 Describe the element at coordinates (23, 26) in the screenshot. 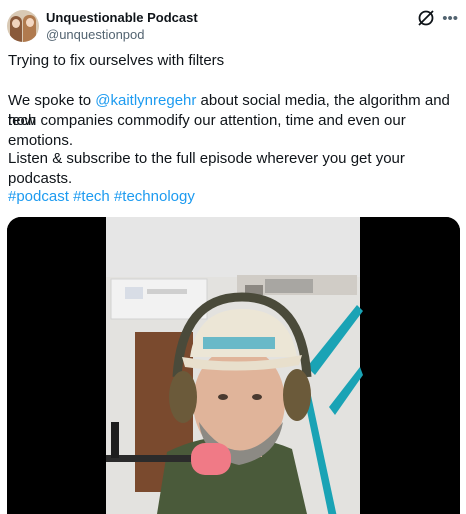

I see `author-avatar` at that location.